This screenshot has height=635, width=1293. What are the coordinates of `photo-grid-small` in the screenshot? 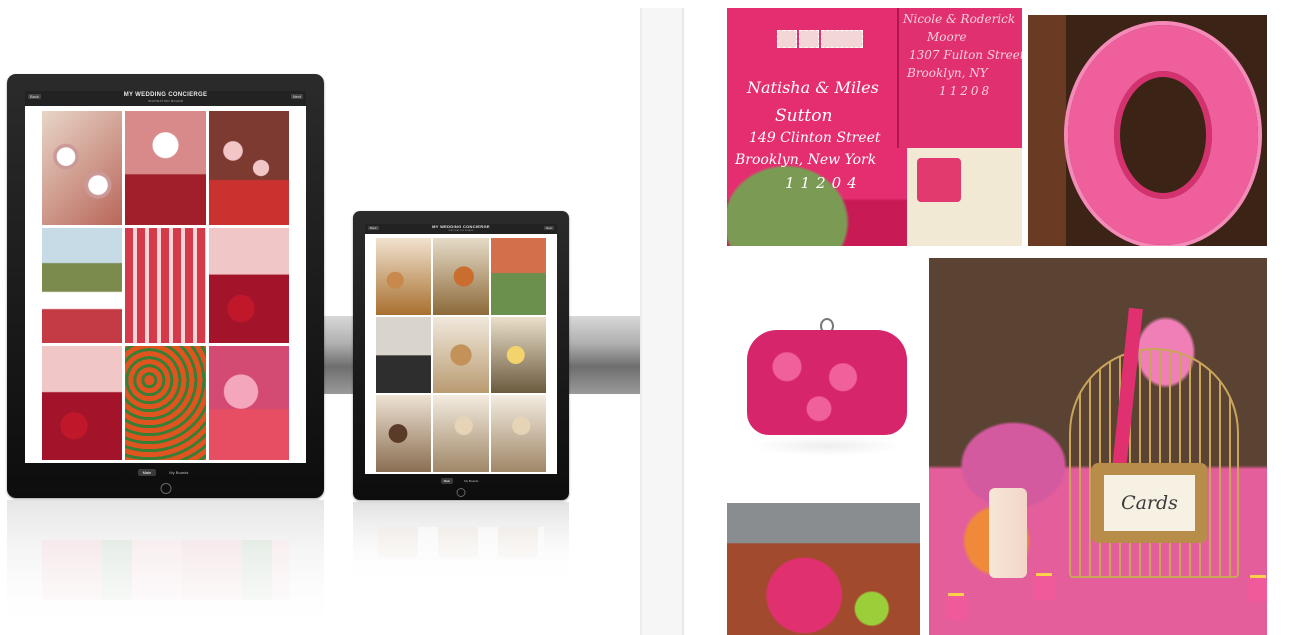 It's located at (461, 355).